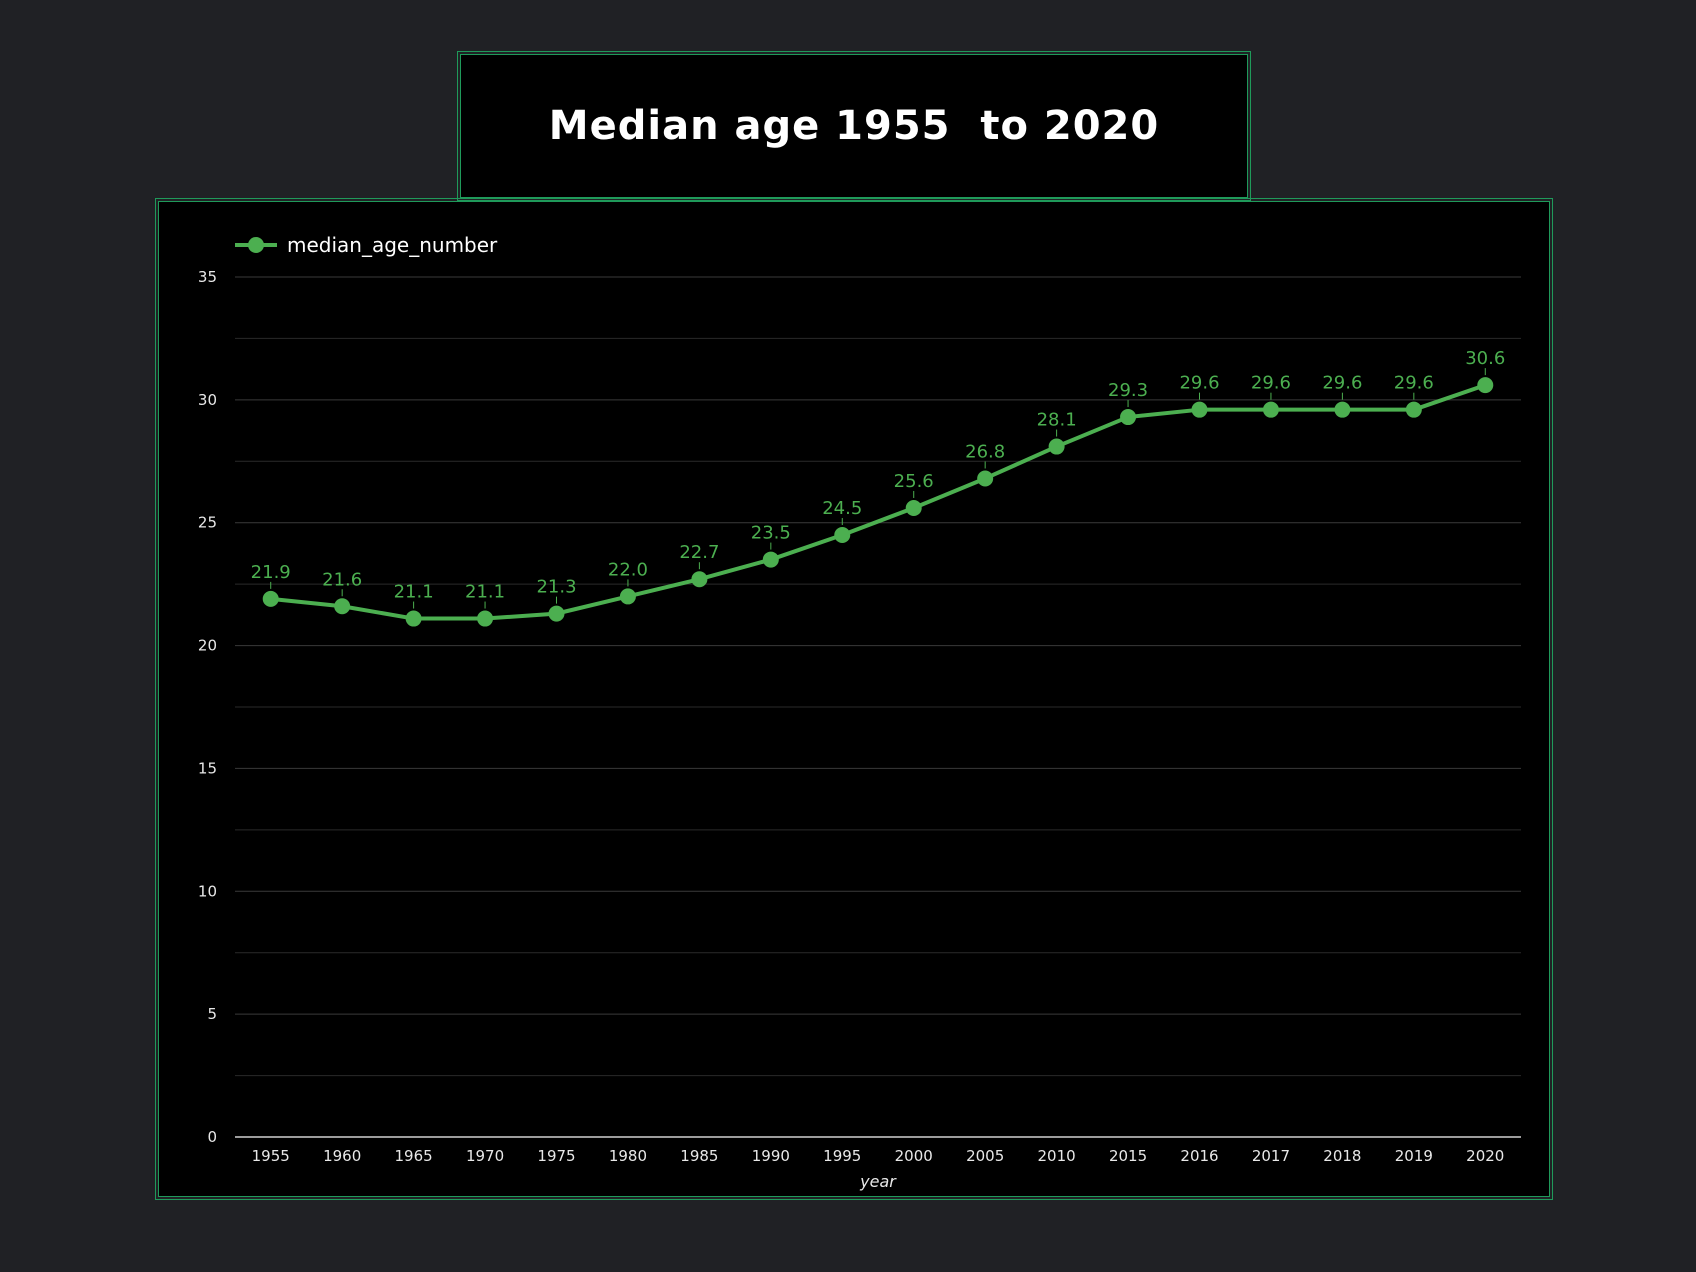  What do you see at coordinates (699, 552) in the screenshot?
I see `data-label: 22.7` at bounding box center [699, 552].